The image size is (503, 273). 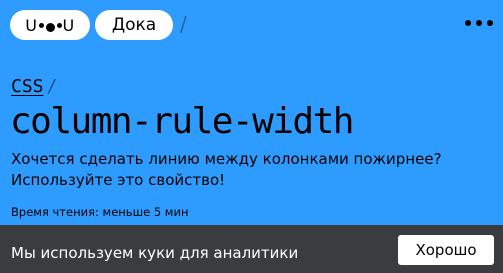 What do you see at coordinates (100, 212) in the screenshot?
I see `reading-time: Время чтения: меньше 5 мин` at bounding box center [100, 212].